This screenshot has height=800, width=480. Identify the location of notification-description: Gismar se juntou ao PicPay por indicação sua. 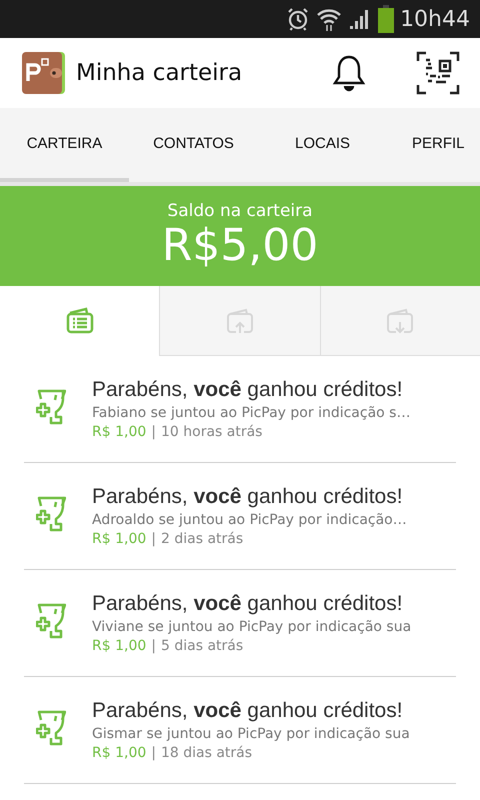
(251, 734).